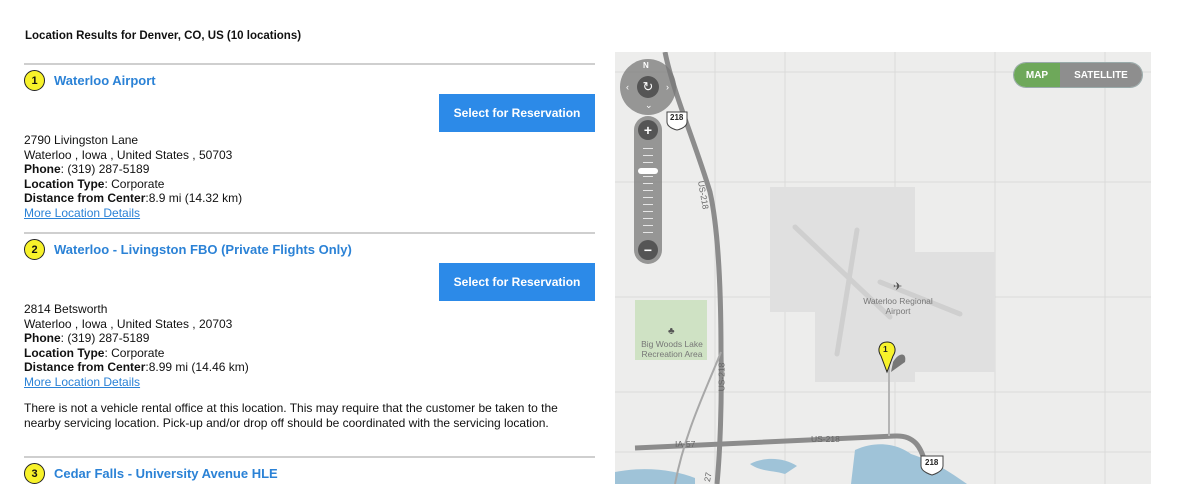  I want to click on satellite-view-button: SATELLITE, so click(1101, 75).